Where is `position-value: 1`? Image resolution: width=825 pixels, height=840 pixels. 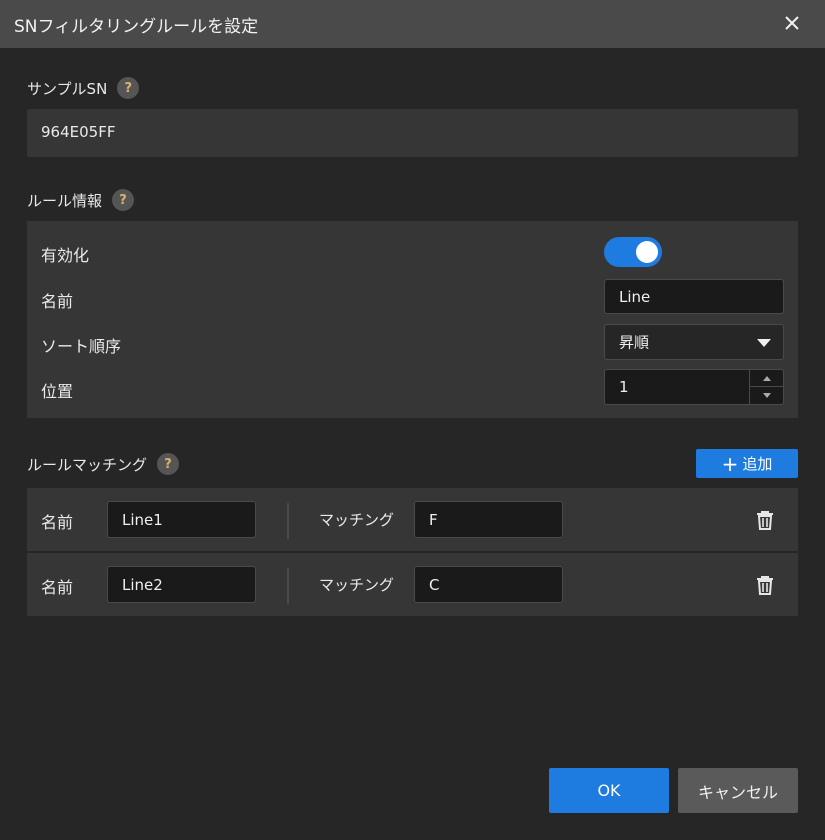 position-value: 1 is located at coordinates (624, 387).